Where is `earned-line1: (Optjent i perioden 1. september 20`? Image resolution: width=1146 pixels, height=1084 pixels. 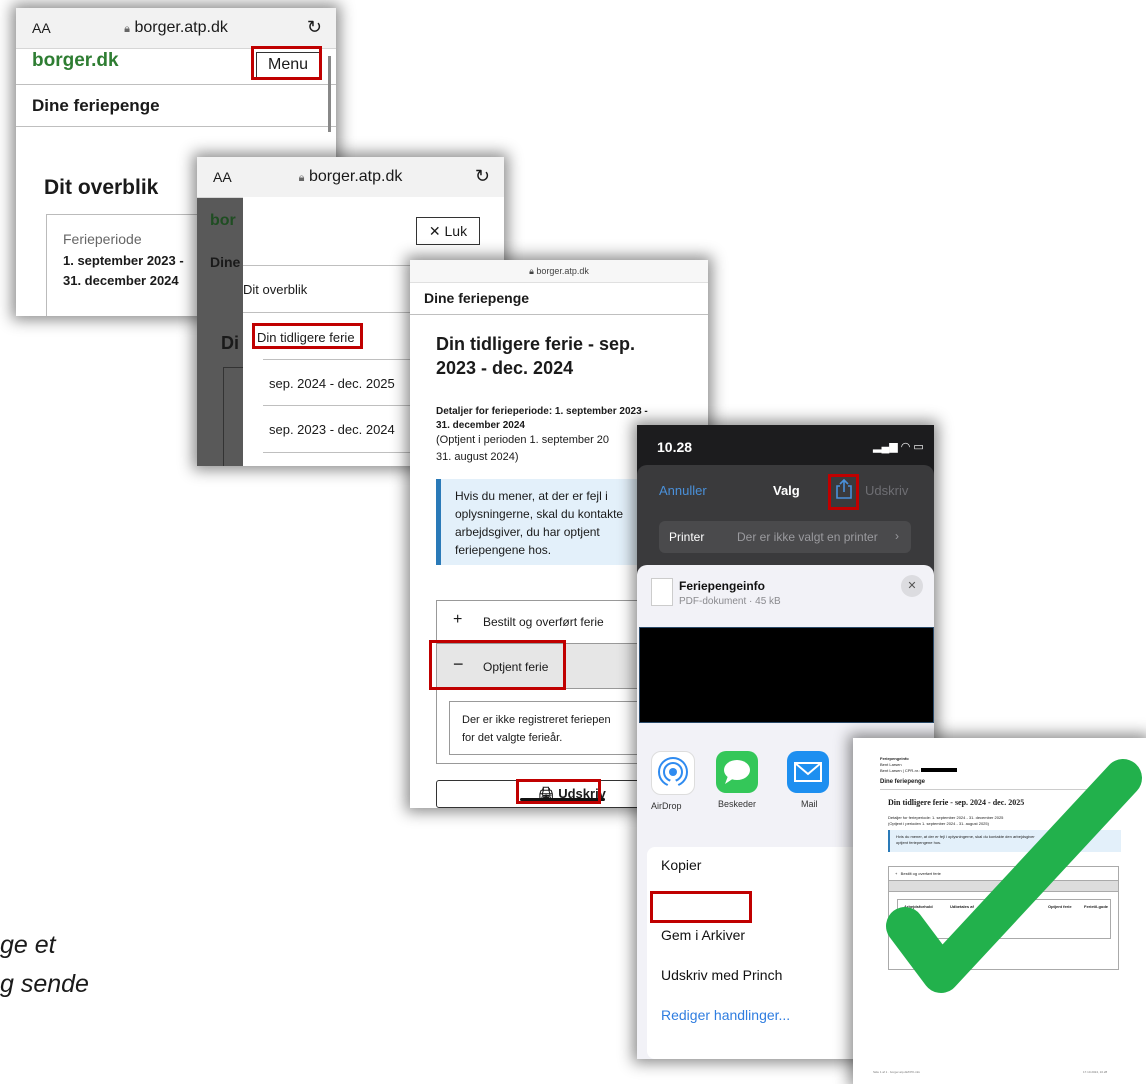
earned-line1: (Optjent i perioden 1. september 20 is located at coordinates (523, 440).